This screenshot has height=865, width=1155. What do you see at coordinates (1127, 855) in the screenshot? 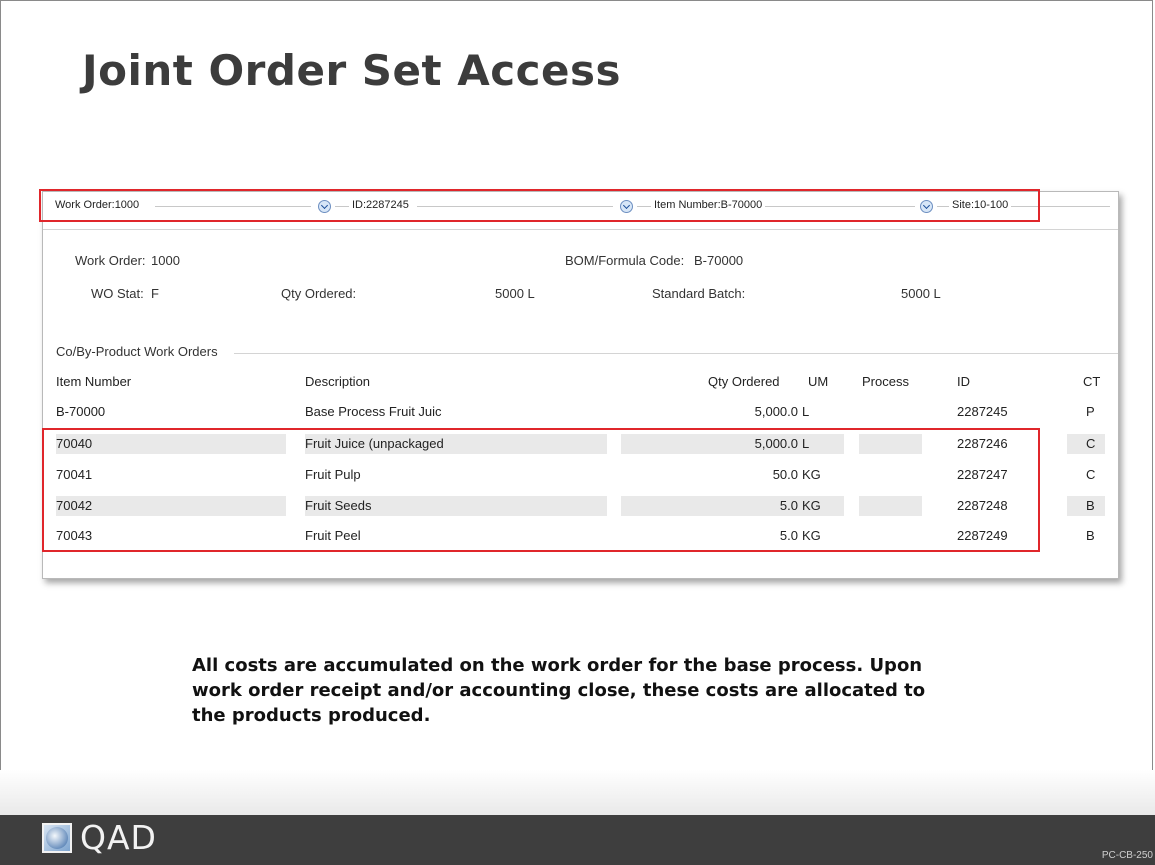
I see `slide-code: PC-CB-250` at bounding box center [1127, 855].